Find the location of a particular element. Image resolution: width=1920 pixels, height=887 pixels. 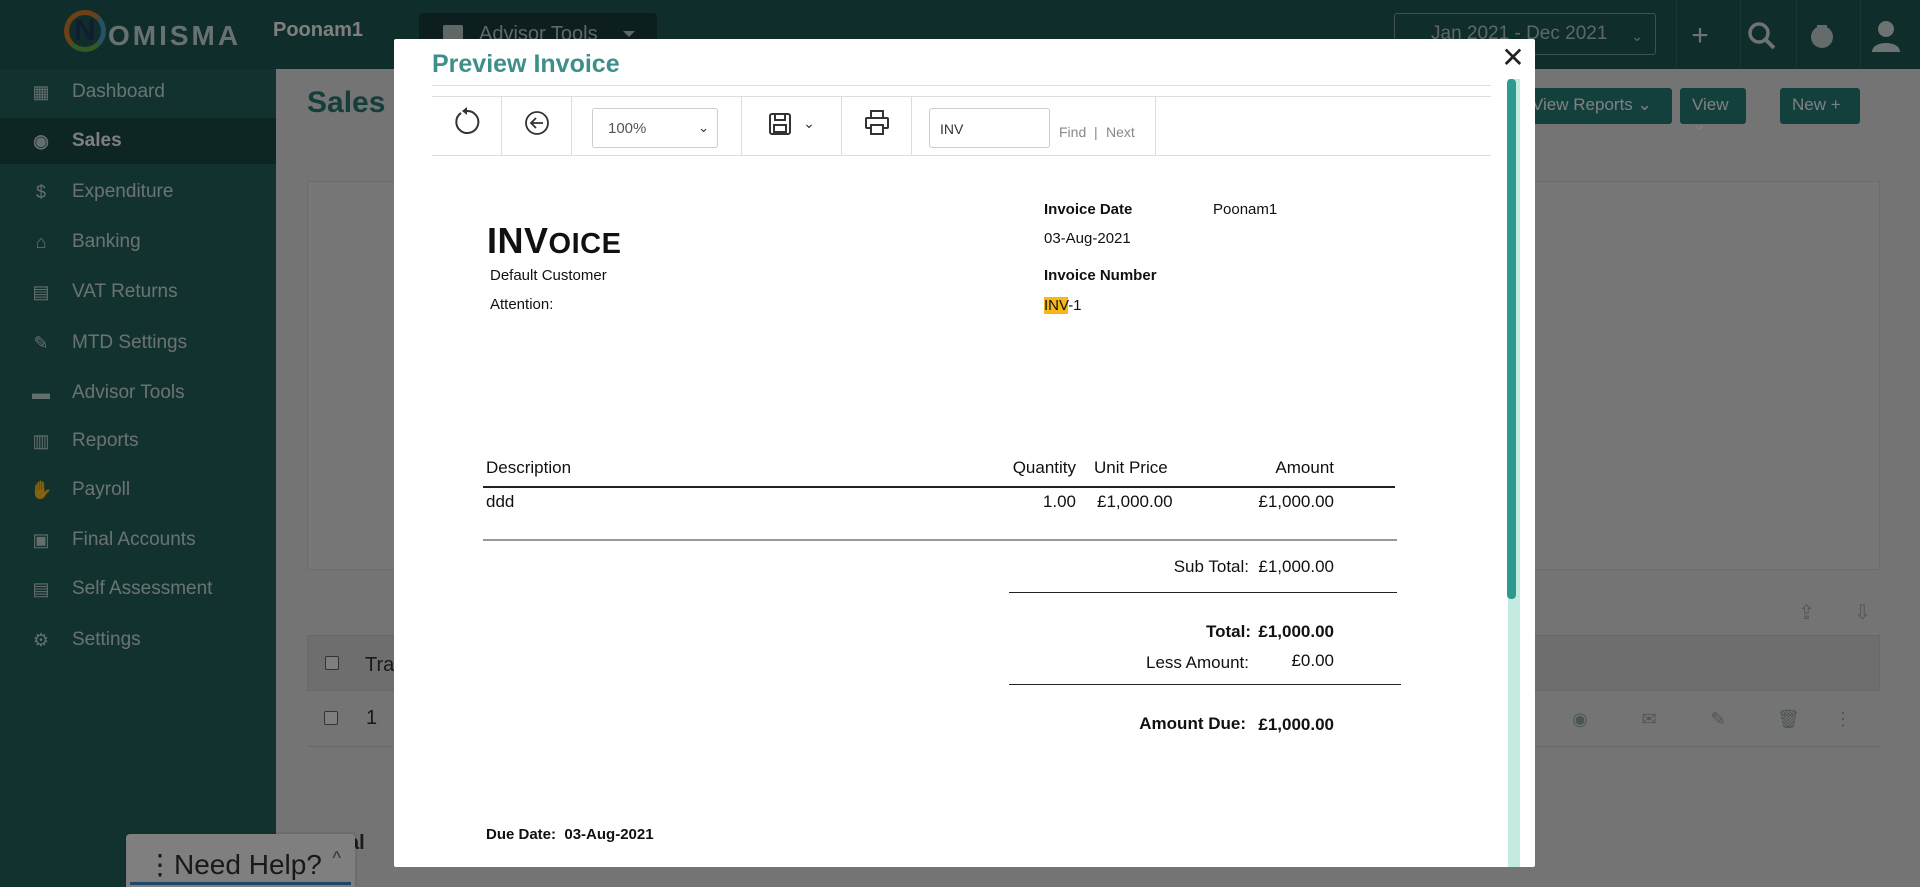

invoice-heading: INVOICE is located at coordinates (554, 240).